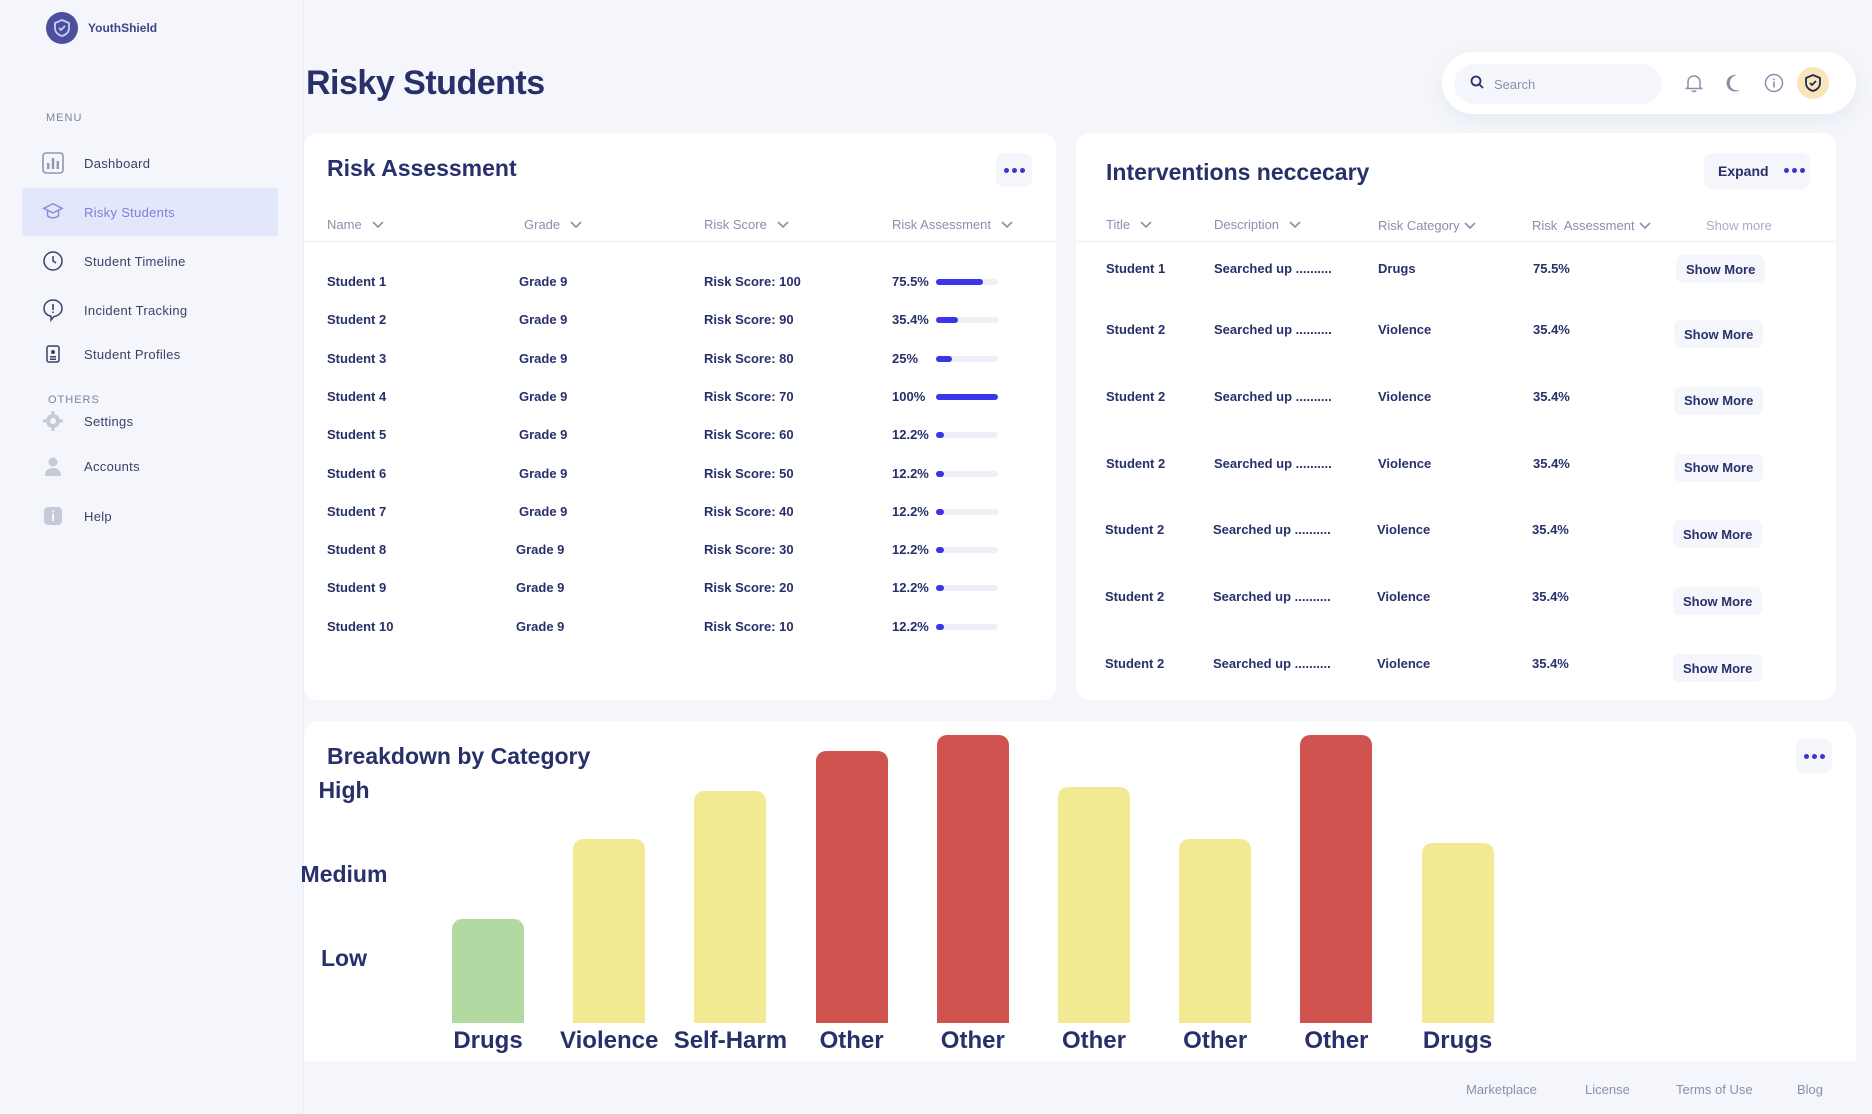  Describe the element at coordinates (1743, 171) in the screenshot. I see `expand-label: Expand` at that location.